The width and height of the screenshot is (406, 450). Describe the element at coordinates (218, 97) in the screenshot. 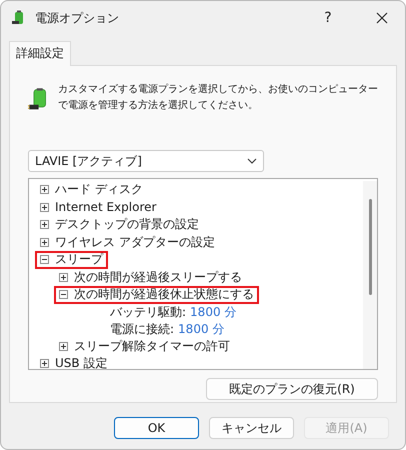

I see `description-text: カスタマイズする電源プランを選択してから、お使いのコンピューター で電源を管理する方法を選択してください。` at that location.